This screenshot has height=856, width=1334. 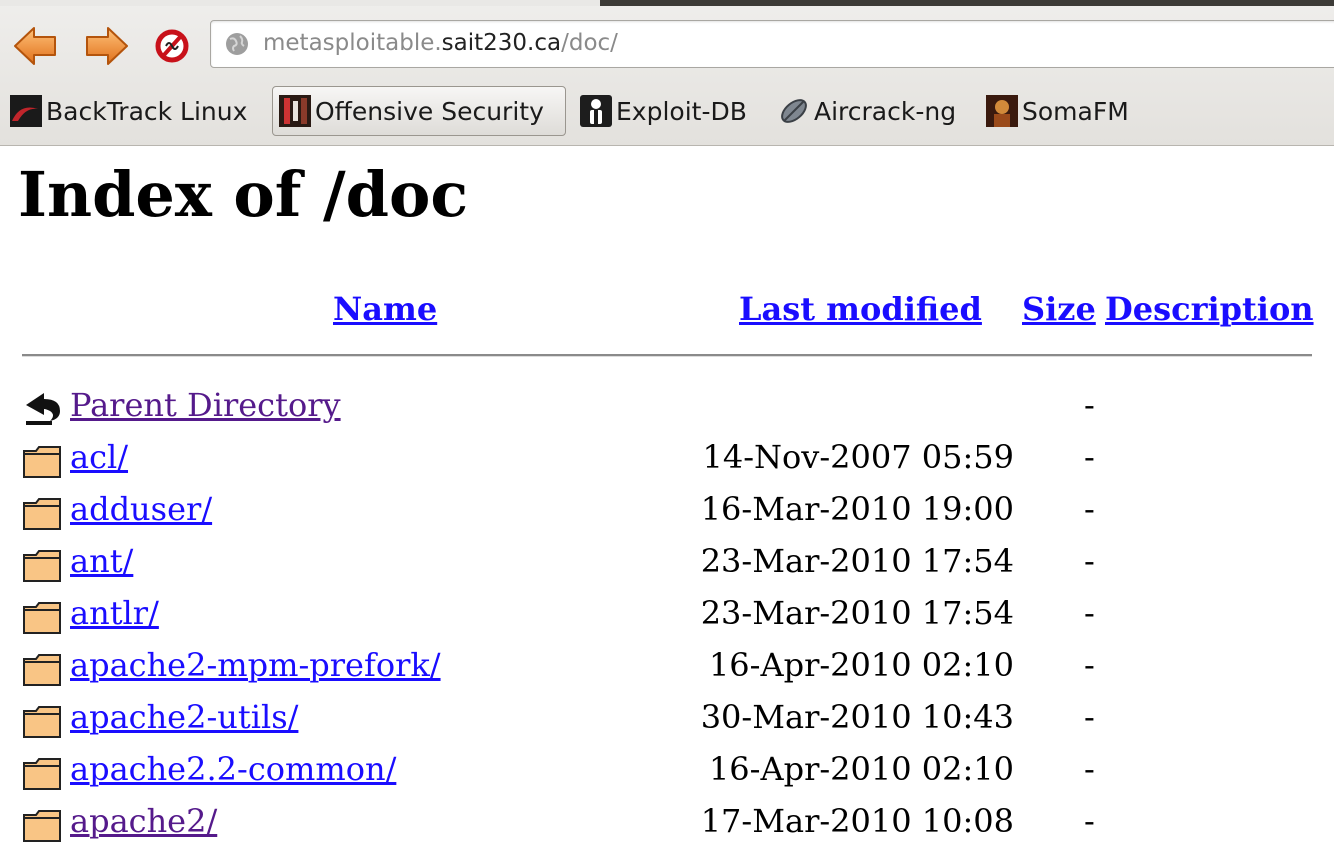 I want to click on table-row: apache2.2-common/ 16-Apr-2010 02:10 -, so click(x=667, y=773).